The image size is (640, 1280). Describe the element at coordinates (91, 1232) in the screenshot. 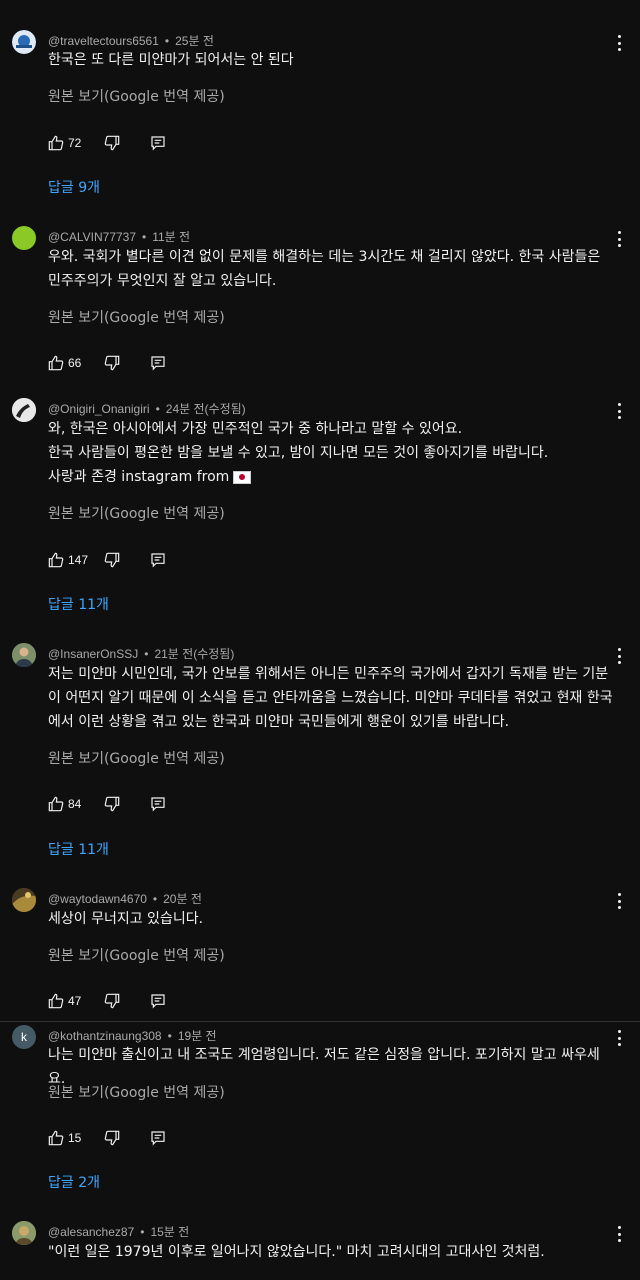

I see `comment-author: @alesanchez87` at that location.